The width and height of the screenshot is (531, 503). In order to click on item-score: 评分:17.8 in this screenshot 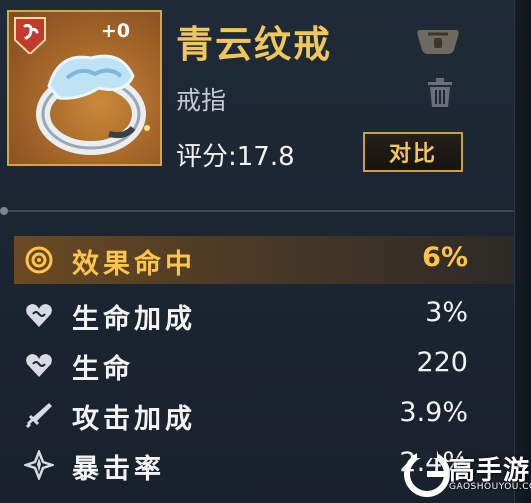, I will do `click(235, 157)`.